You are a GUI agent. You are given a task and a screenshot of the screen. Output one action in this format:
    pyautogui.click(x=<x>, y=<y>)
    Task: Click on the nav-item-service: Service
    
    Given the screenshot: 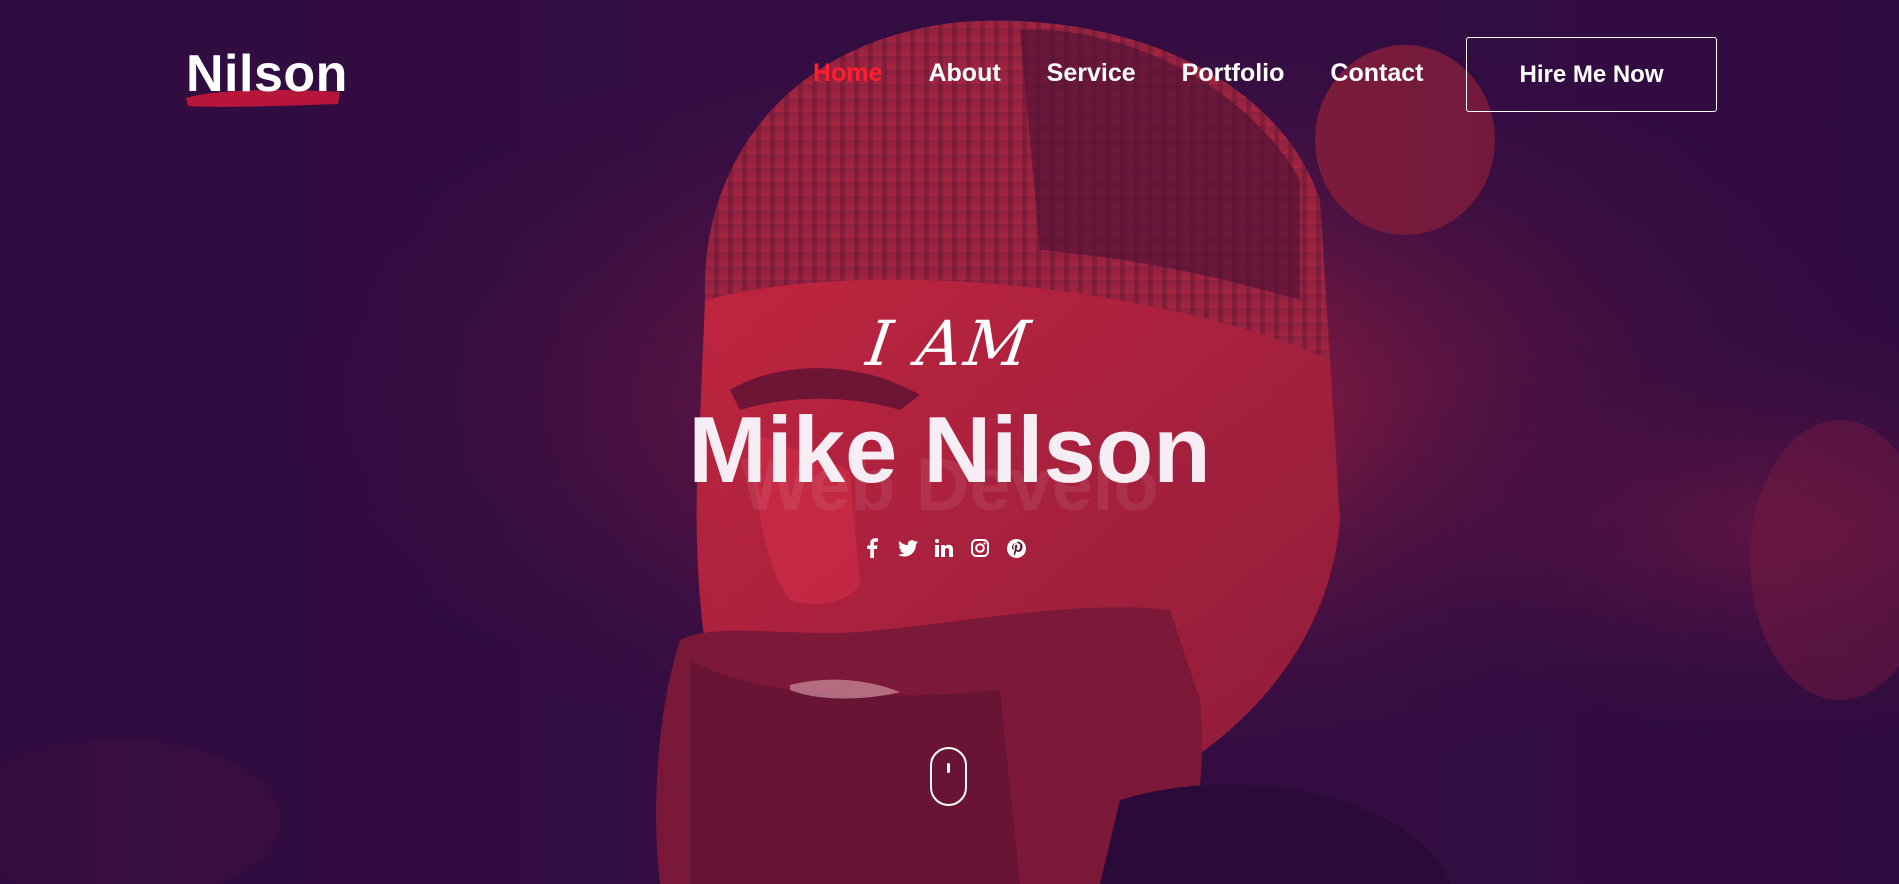 What is the action you would take?
    pyautogui.click(x=1091, y=73)
    